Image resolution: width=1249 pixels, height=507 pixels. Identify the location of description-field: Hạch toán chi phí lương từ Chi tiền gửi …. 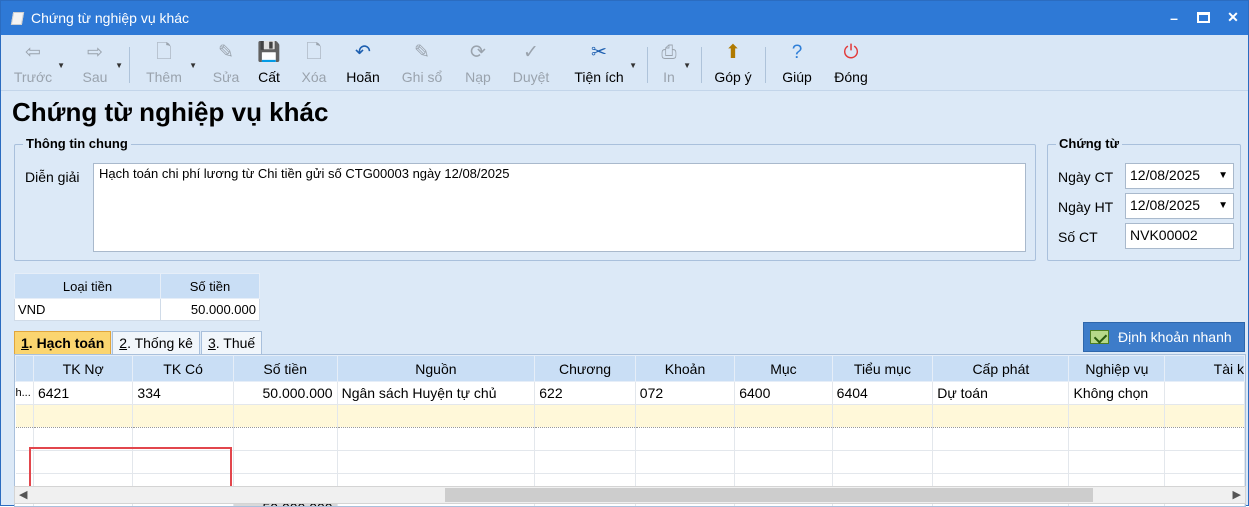
(559, 207).